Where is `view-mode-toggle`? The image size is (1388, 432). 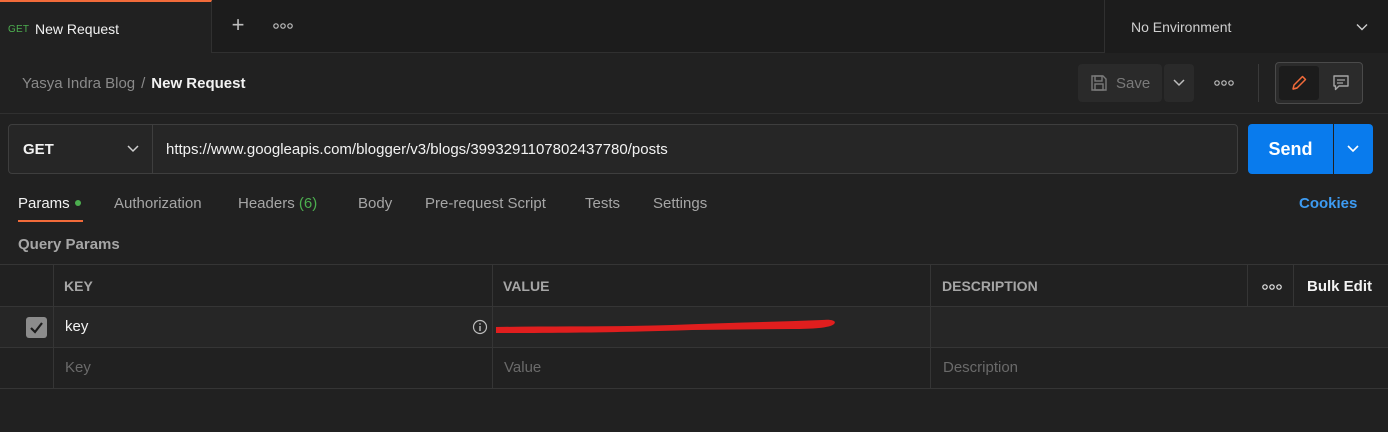
view-mode-toggle is located at coordinates (1319, 83).